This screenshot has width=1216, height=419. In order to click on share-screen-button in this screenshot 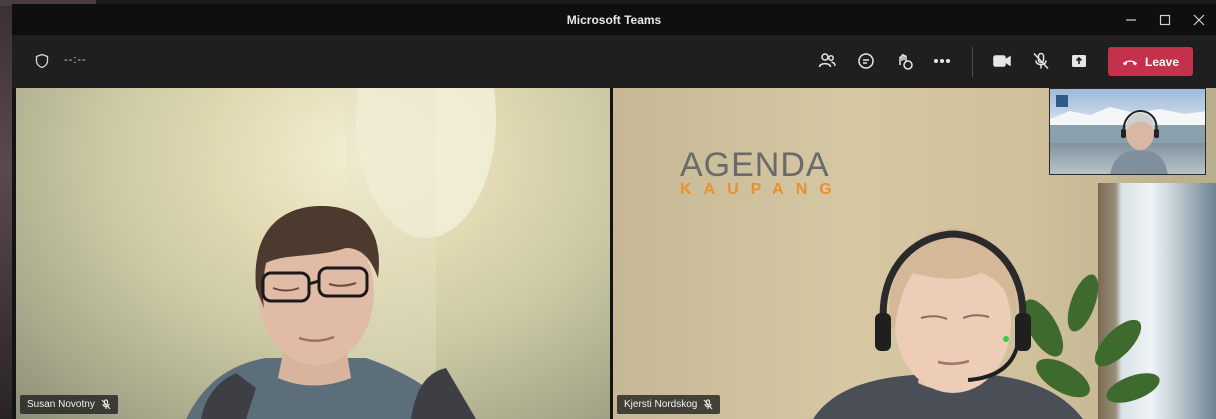, I will do `click(1079, 61)`.